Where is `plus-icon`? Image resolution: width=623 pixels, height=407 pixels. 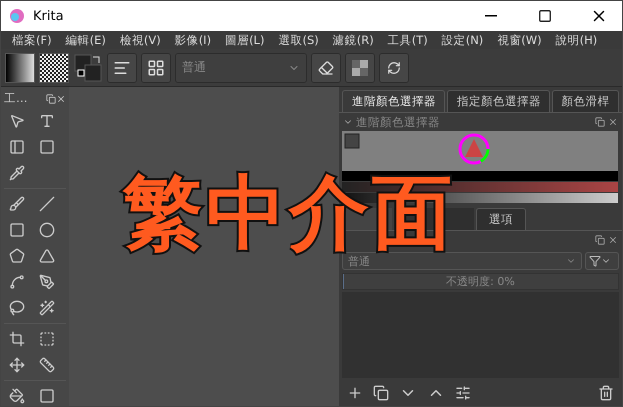
plus-icon is located at coordinates (355, 393).